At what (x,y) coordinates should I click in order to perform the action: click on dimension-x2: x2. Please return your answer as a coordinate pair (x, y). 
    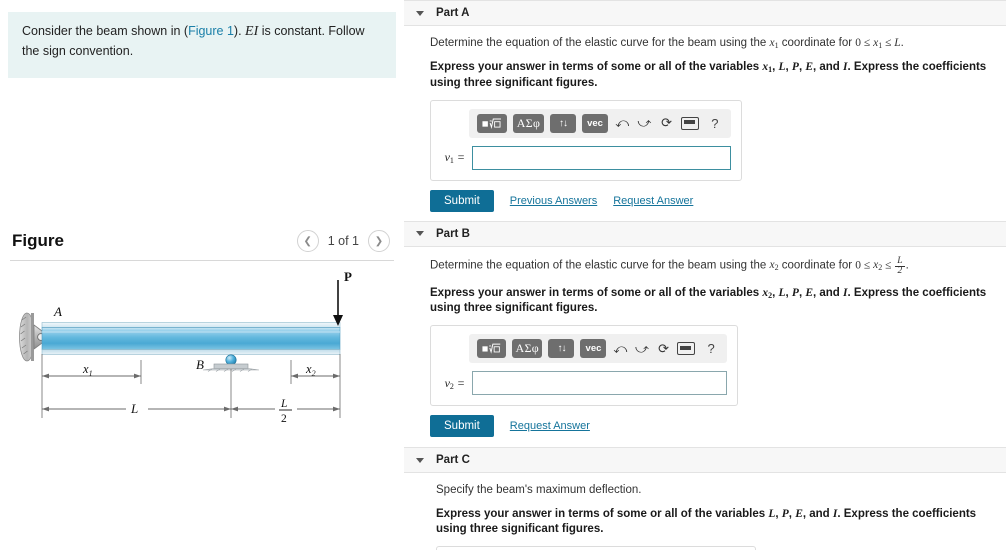
    Looking at the image, I should click on (315, 370).